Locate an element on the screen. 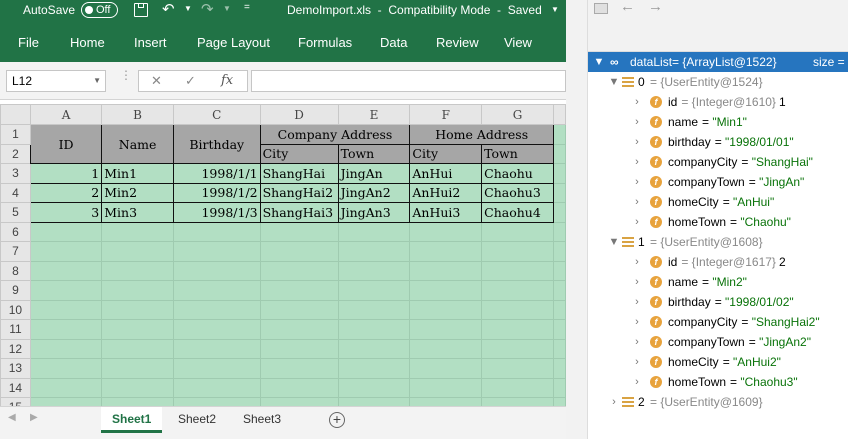 The image size is (848, 439). tree-node-item-1: ▼ 1 = {UserEntity@1608} is located at coordinates (718, 242).